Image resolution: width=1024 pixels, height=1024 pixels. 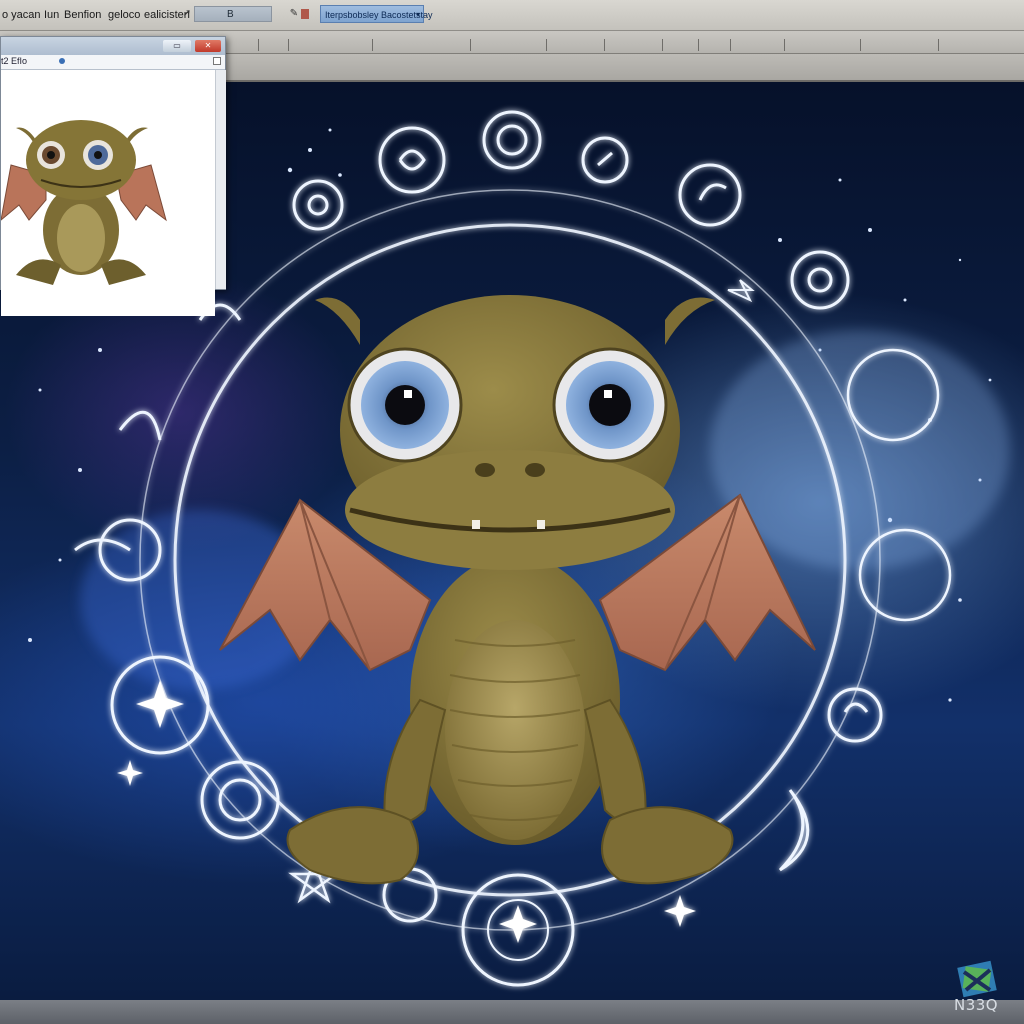 What do you see at coordinates (21, 15) in the screenshot?
I see `menu-item-file: o yacan` at bounding box center [21, 15].